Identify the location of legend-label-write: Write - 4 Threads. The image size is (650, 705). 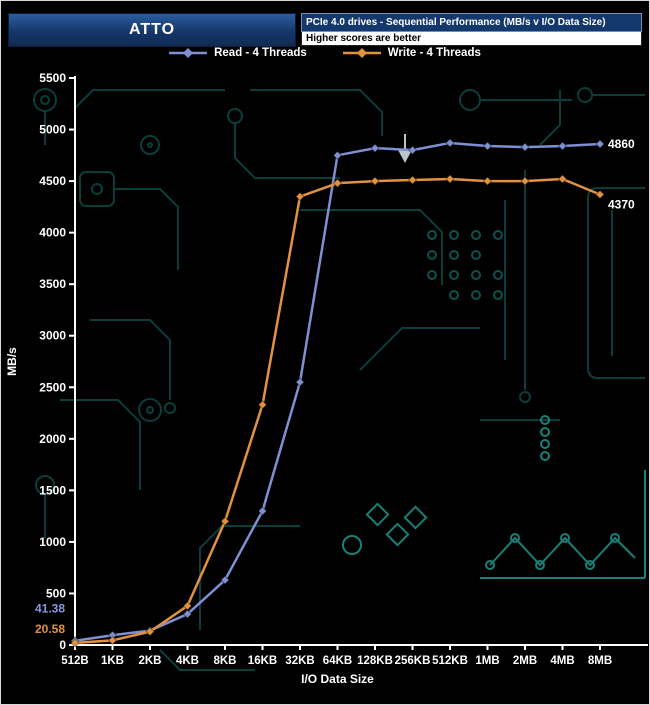
(434, 53).